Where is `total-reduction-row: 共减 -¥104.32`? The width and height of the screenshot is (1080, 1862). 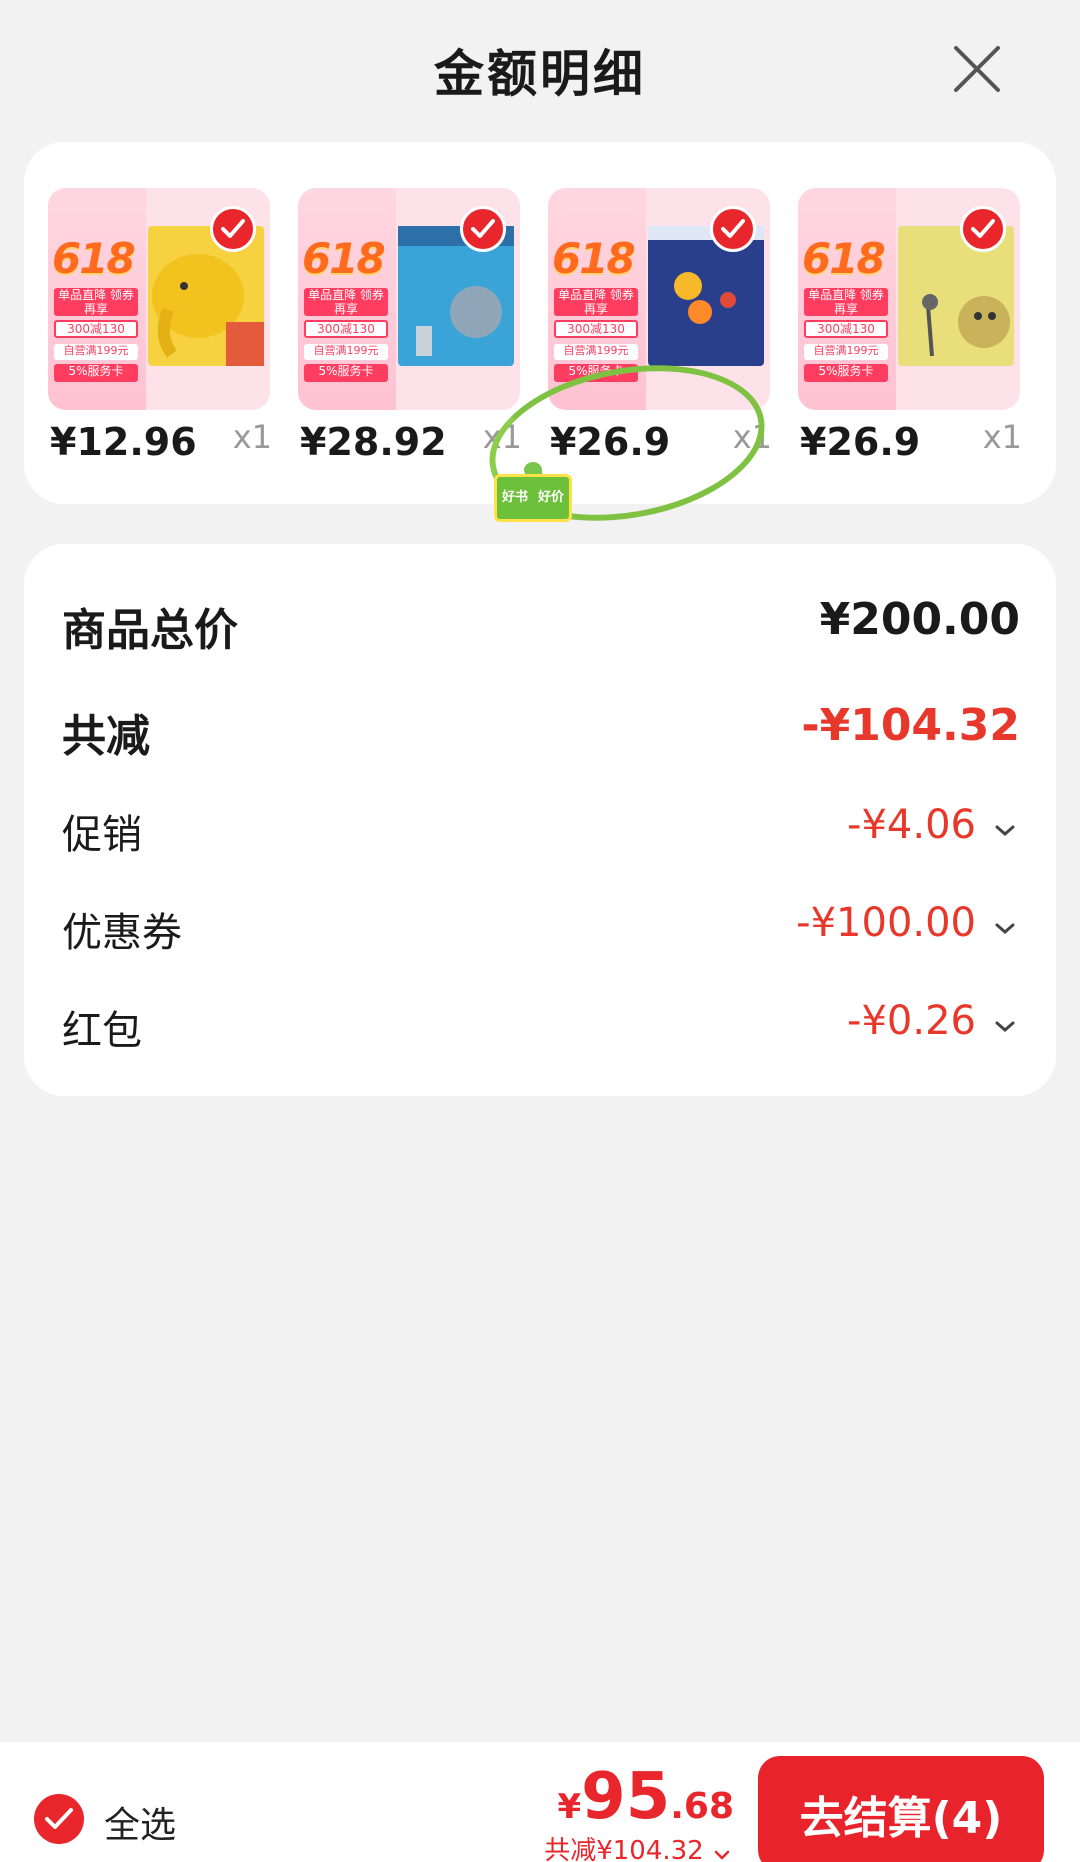 total-reduction-row: 共减 -¥104.32 is located at coordinates (541, 735).